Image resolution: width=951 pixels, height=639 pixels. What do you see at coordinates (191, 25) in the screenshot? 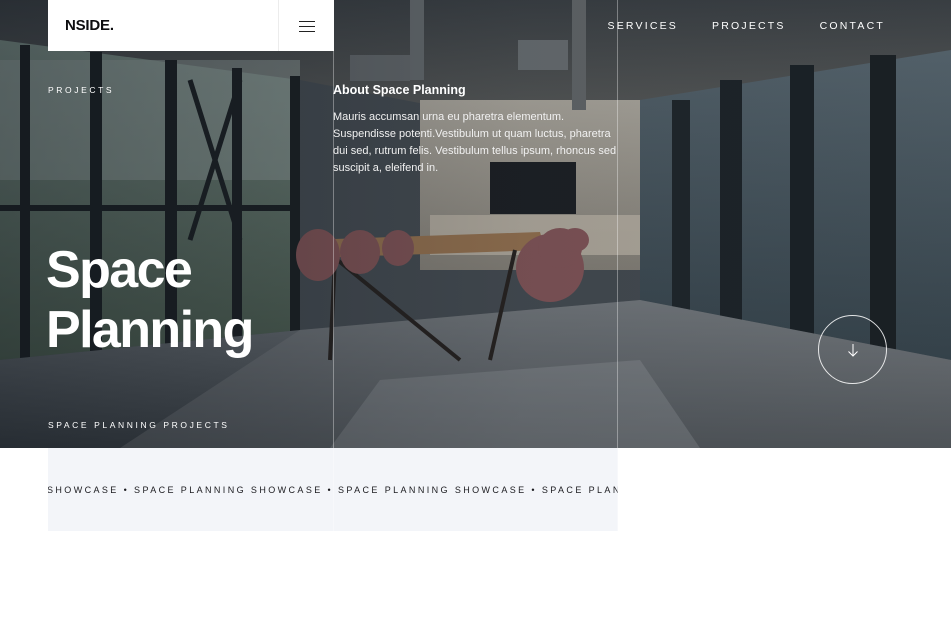
I see `header-logo-box: NSIDE.` at bounding box center [191, 25].